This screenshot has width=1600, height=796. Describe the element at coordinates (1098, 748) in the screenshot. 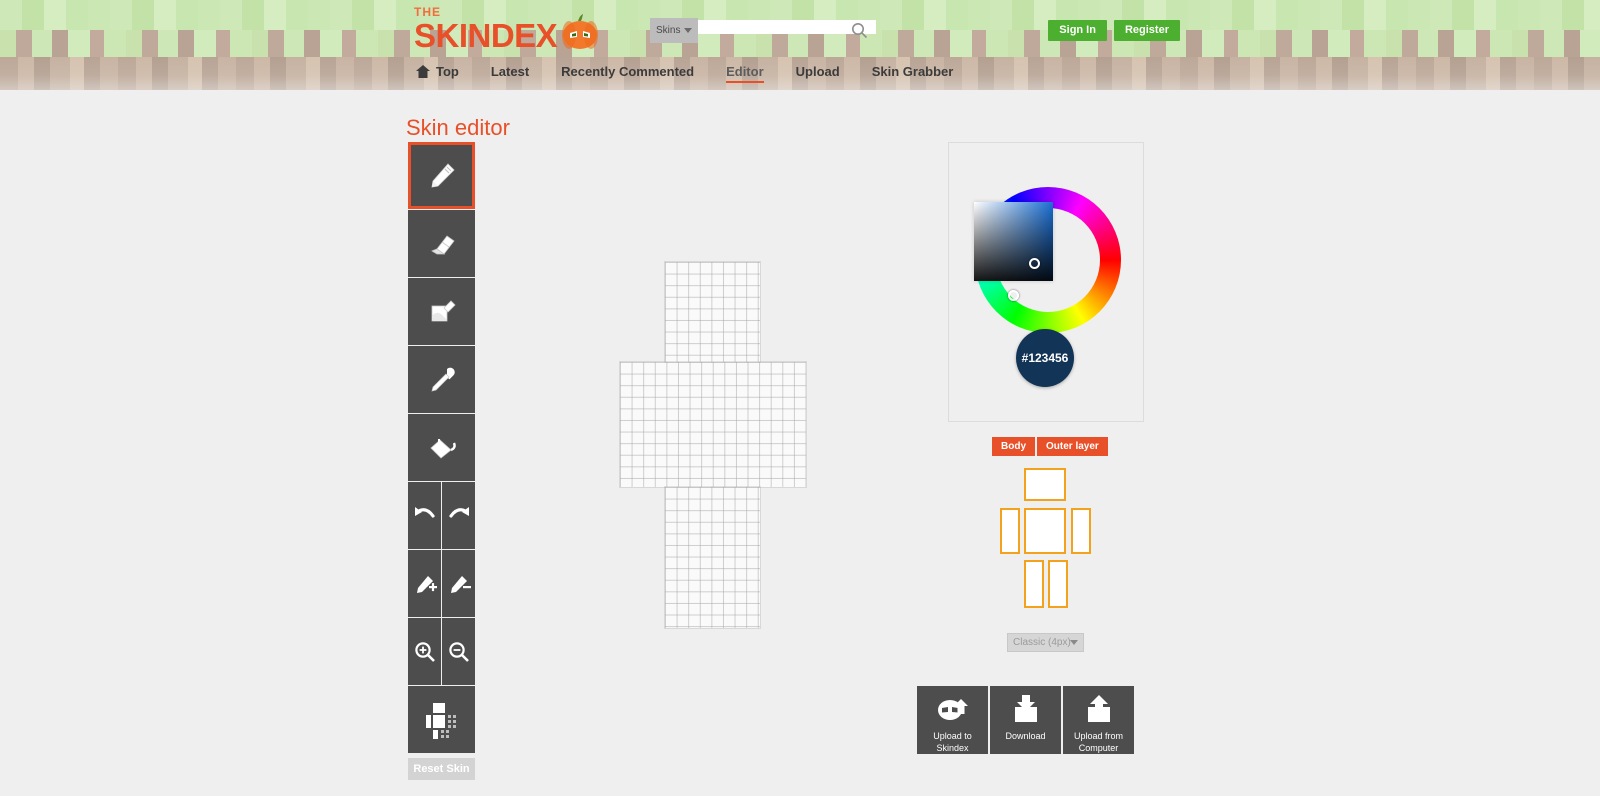

I see `upload-from-computer-label-2: Computer` at that location.